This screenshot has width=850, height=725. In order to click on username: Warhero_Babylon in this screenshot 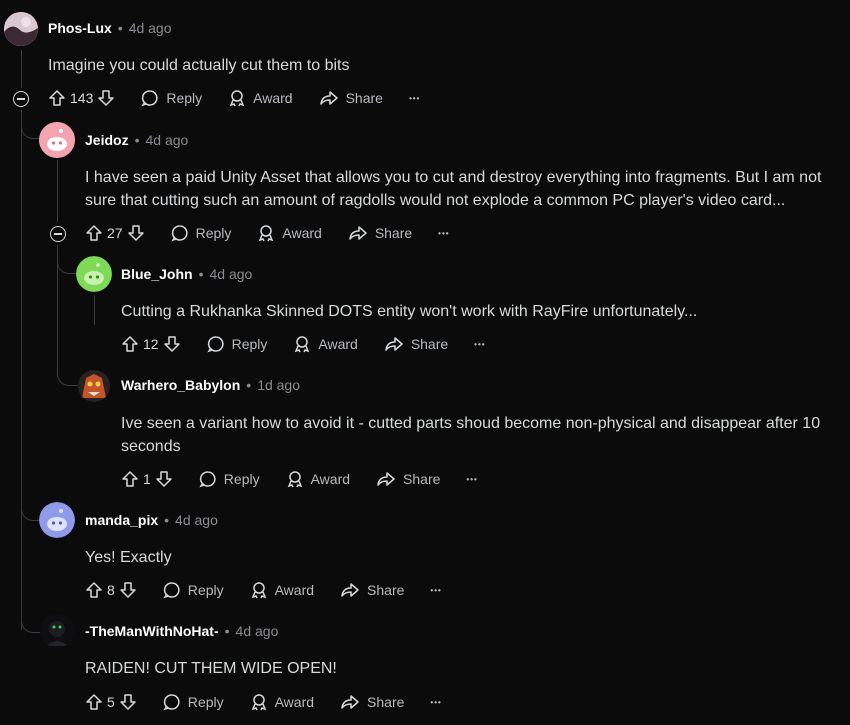, I will do `click(180, 385)`.